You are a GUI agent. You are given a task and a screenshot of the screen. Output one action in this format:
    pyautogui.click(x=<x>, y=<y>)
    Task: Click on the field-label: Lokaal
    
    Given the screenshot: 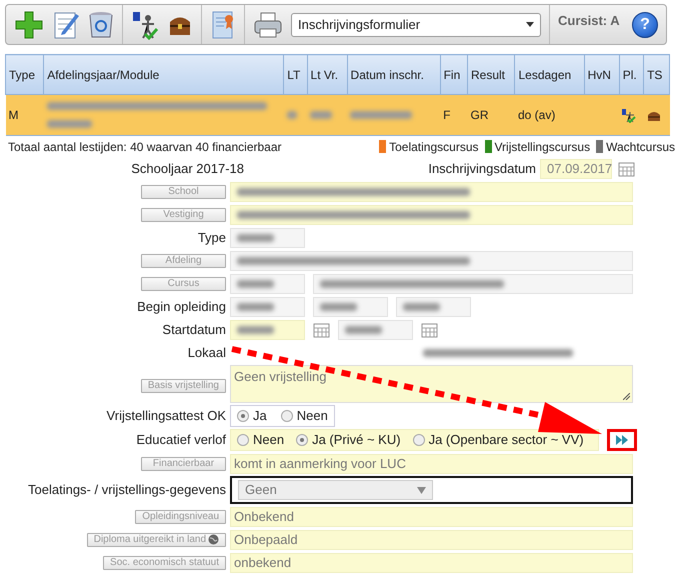 What is the action you would take?
    pyautogui.click(x=207, y=353)
    